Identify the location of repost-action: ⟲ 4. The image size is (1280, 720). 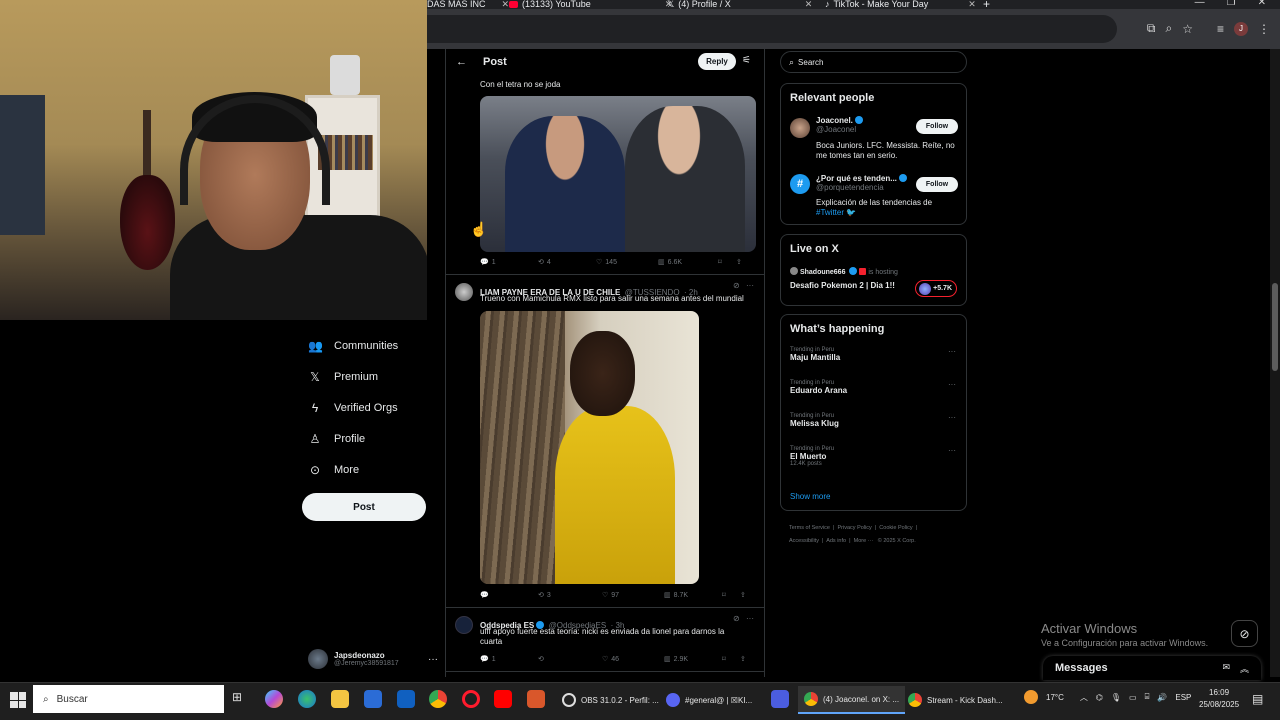
(567, 262).